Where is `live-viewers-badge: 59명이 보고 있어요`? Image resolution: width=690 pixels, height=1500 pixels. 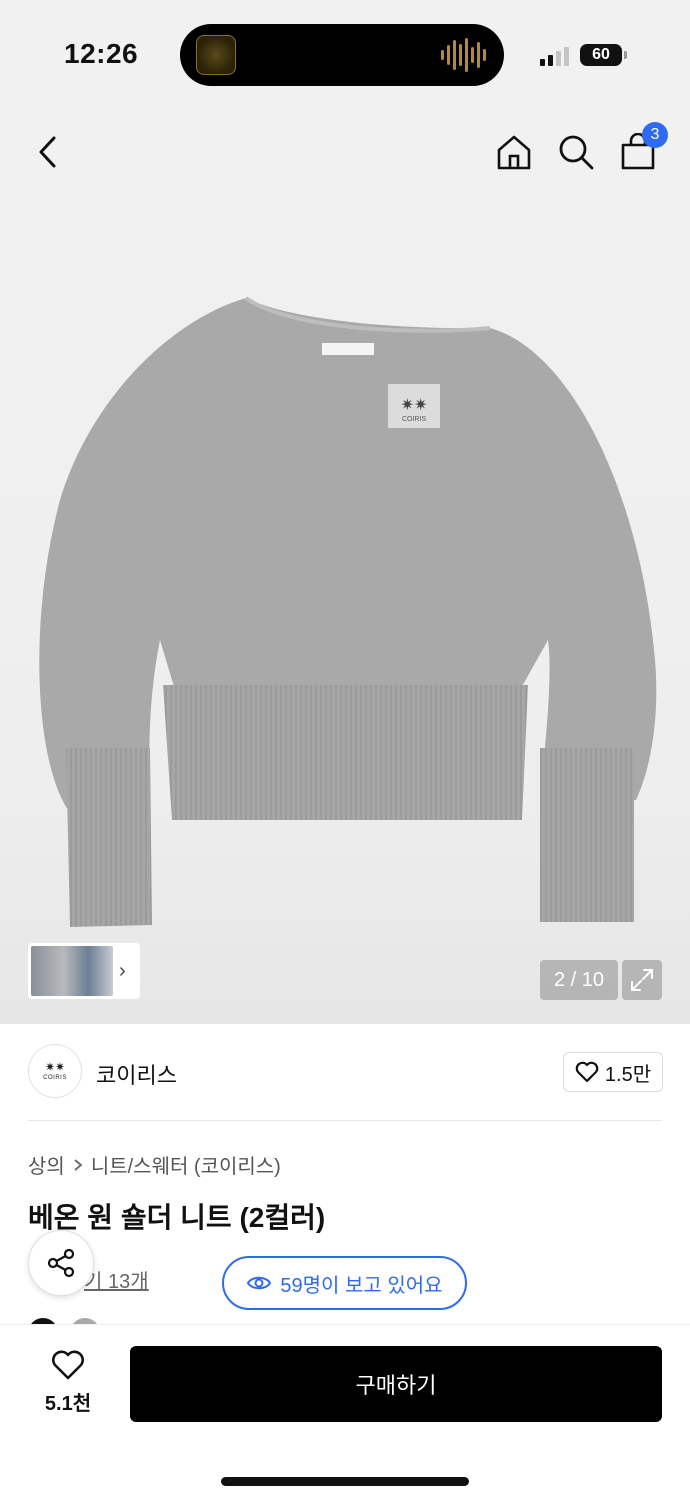
live-viewers-badge: 59명이 보고 있어요 is located at coordinates (344, 1283).